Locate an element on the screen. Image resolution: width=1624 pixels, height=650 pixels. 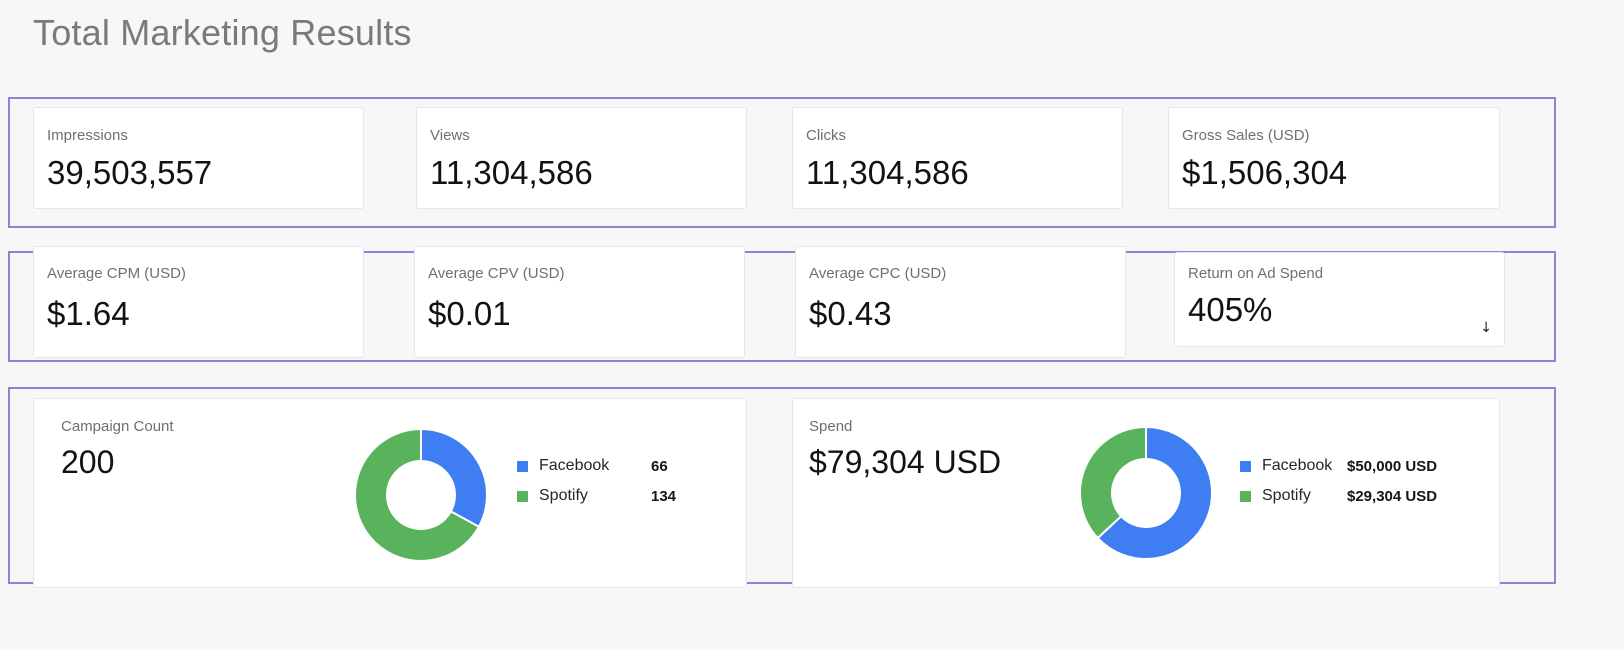
campaign-count-donut is located at coordinates (421, 494).